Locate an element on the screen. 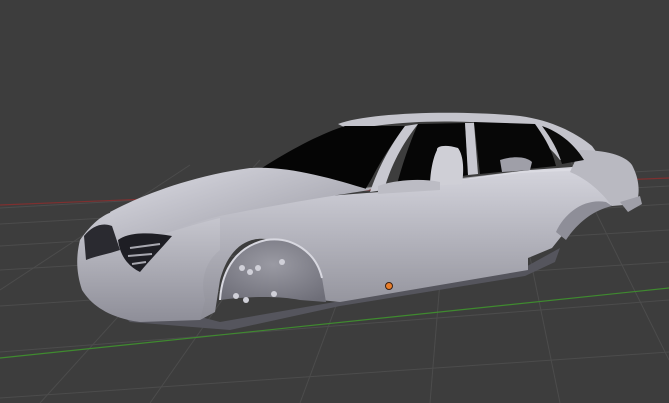 The width and height of the screenshot is (669, 403). car-rear-seat is located at coordinates (516, 164).